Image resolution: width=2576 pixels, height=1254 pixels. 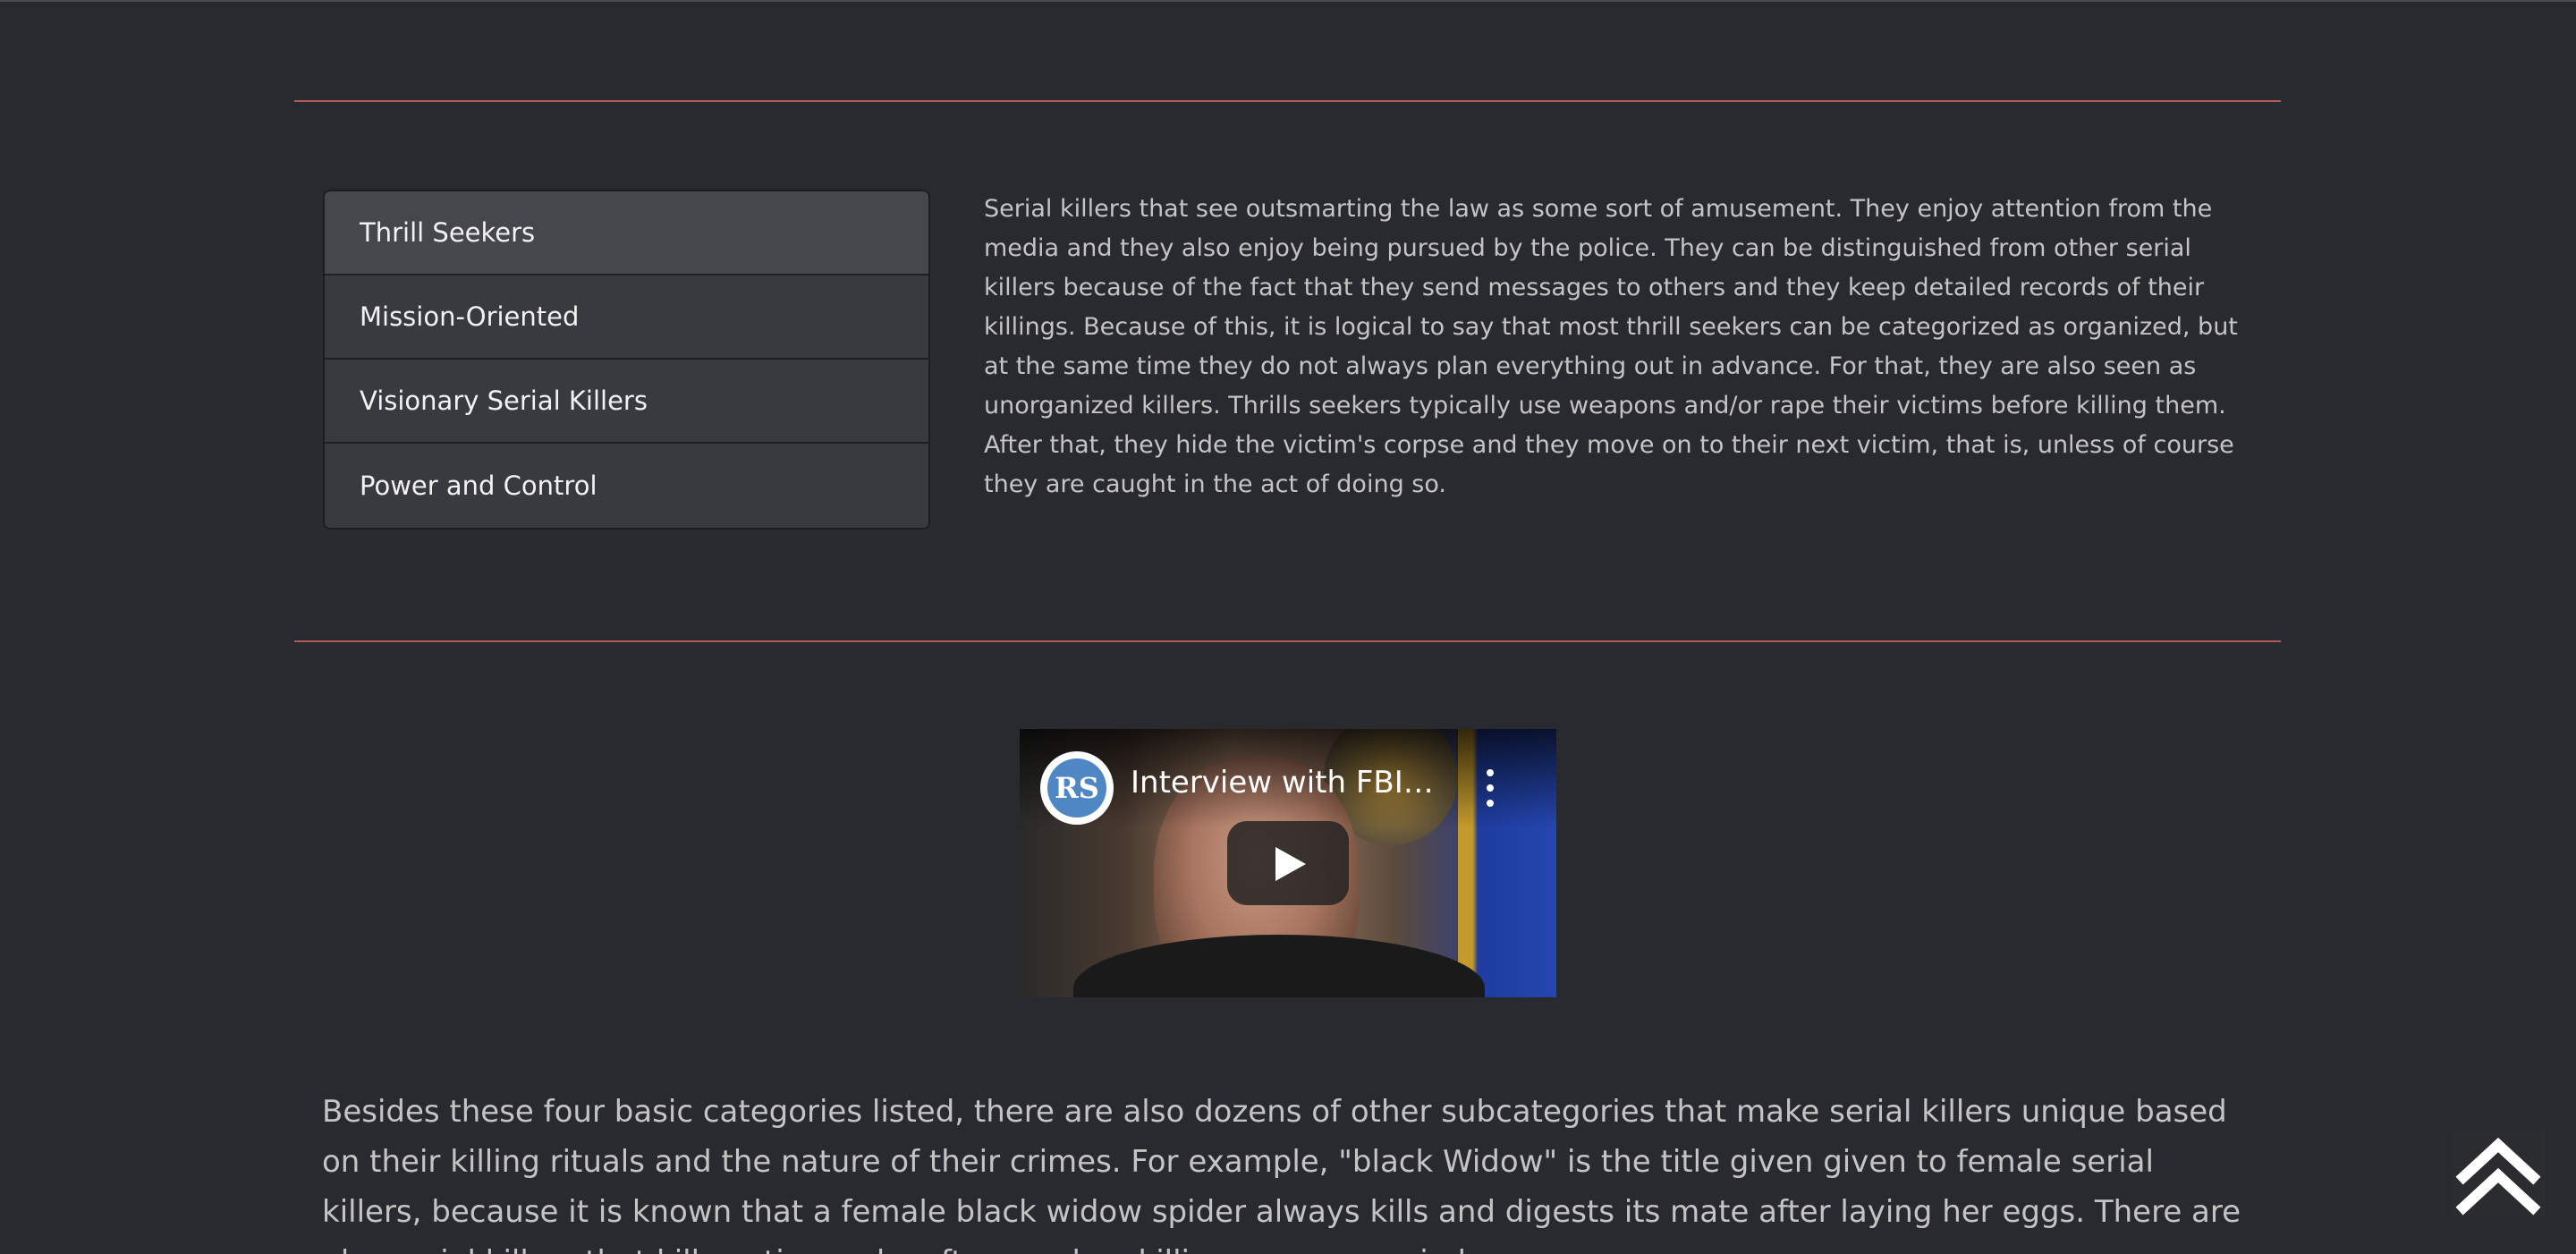 I want to click on channel-avatar: RS, so click(x=1077, y=788).